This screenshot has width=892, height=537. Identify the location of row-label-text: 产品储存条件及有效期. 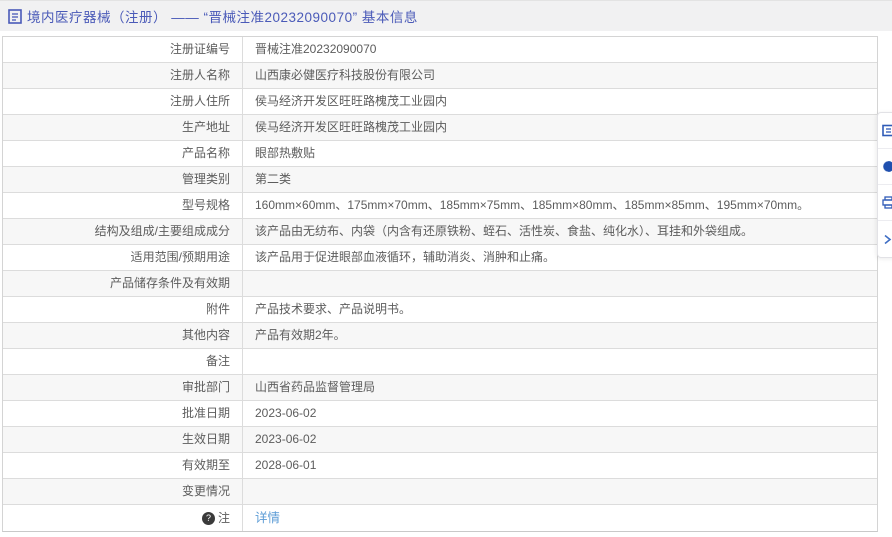
(169, 283).